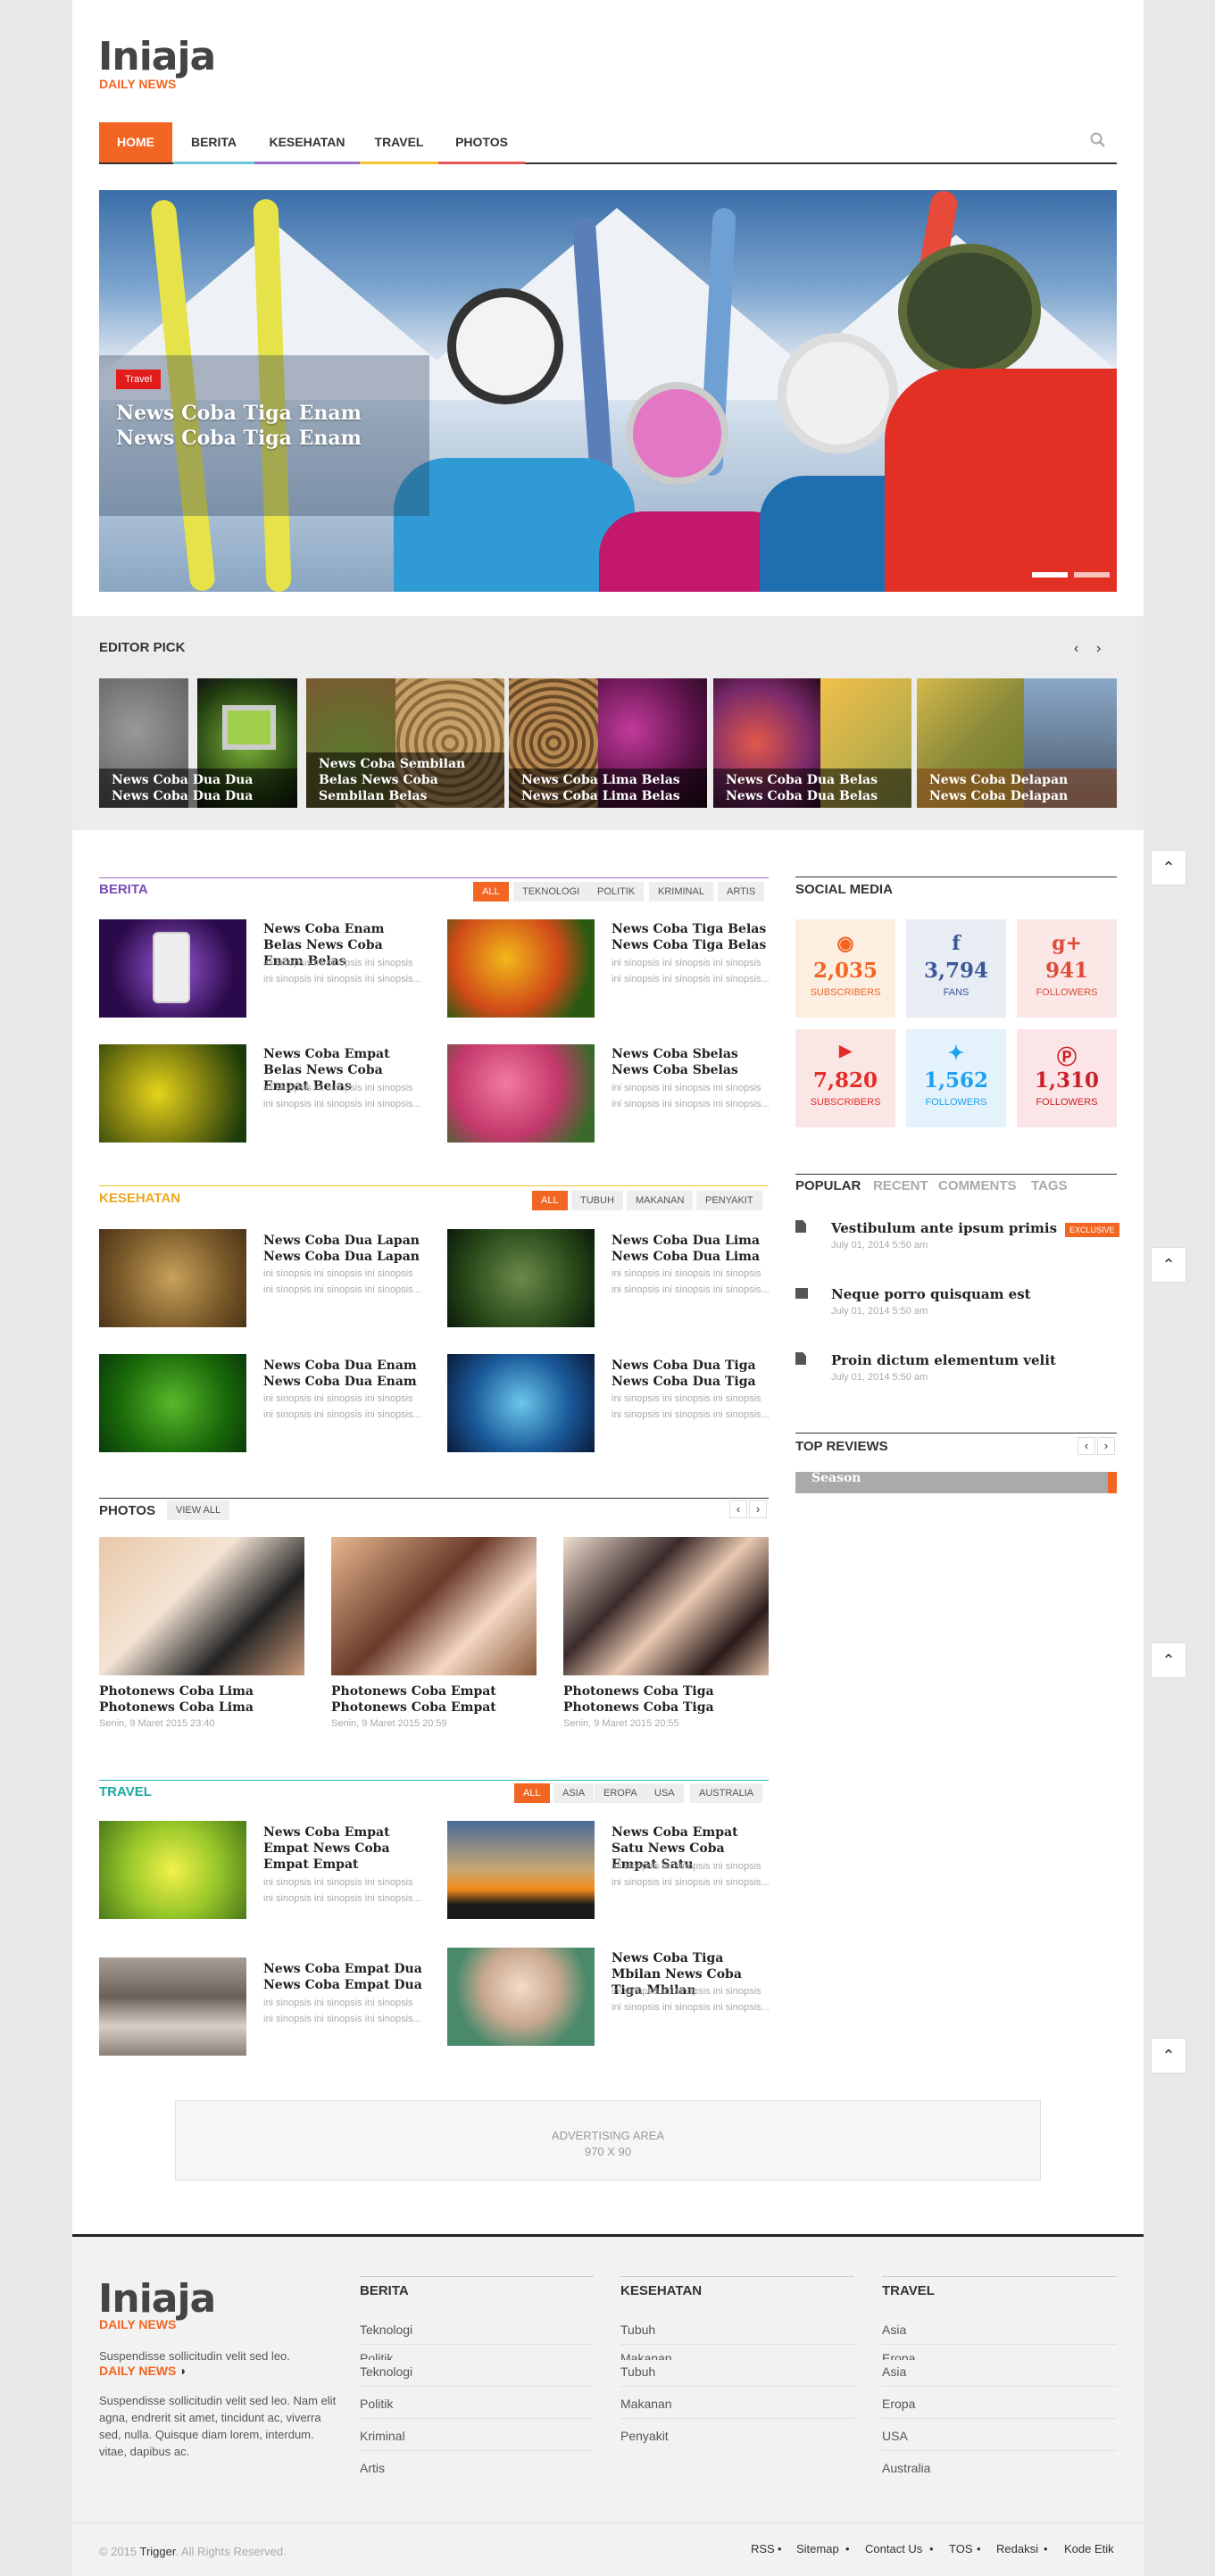 The height and width of the screenshot is (2576, 1215). What do you see at coordinates (894, 2548) in the screenshot?
I see `footer-link-contact: Contact Us` at bounding box center [894, 2548].